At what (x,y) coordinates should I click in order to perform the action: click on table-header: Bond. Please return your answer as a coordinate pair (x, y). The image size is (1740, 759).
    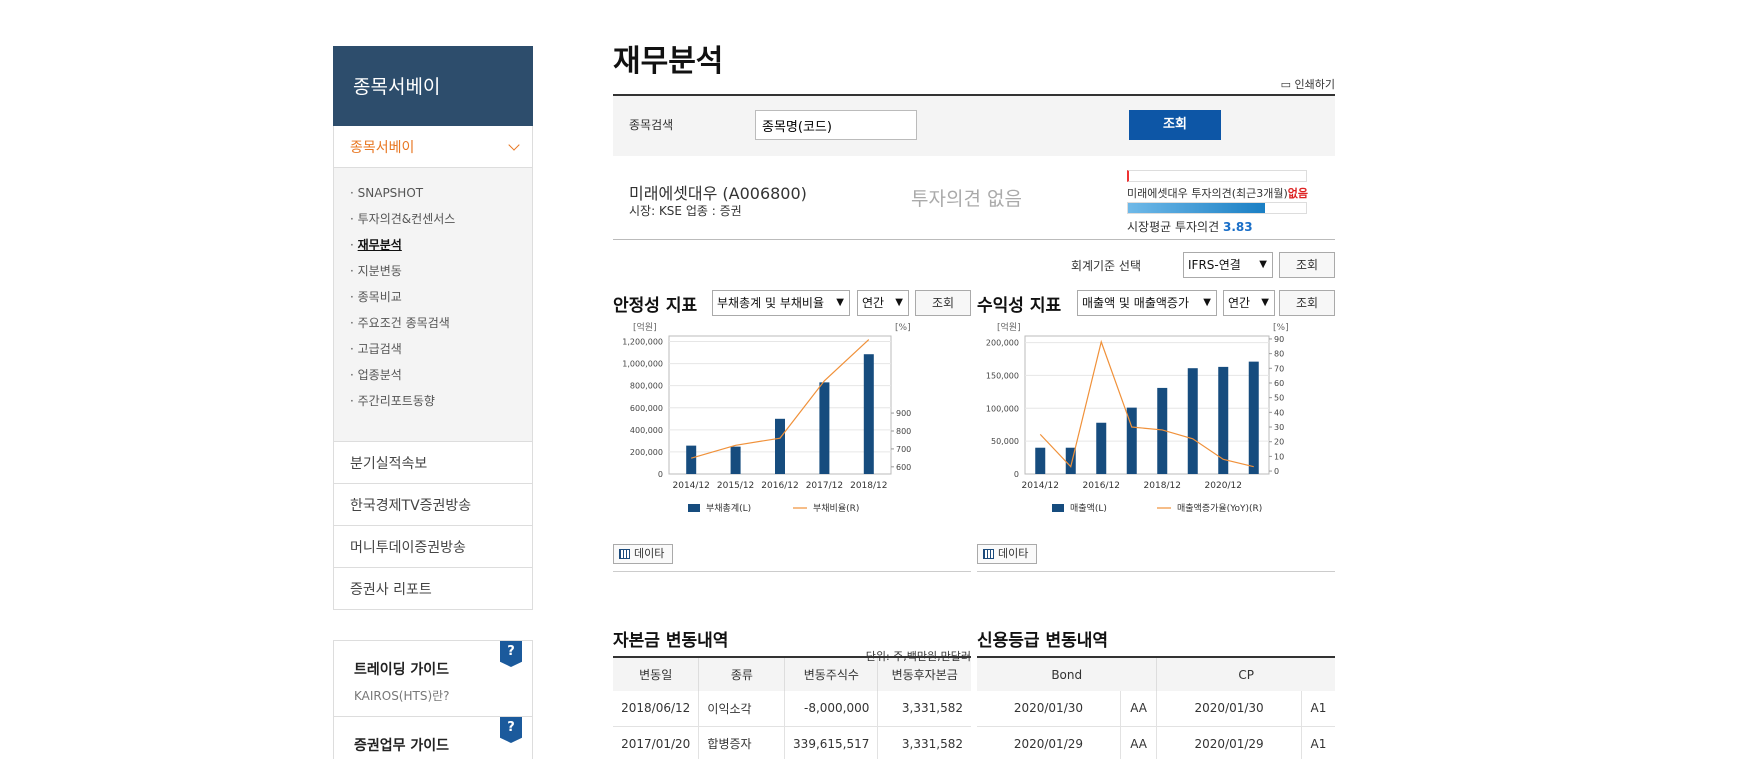
    Looking at the image, I should click on (1067, 673).